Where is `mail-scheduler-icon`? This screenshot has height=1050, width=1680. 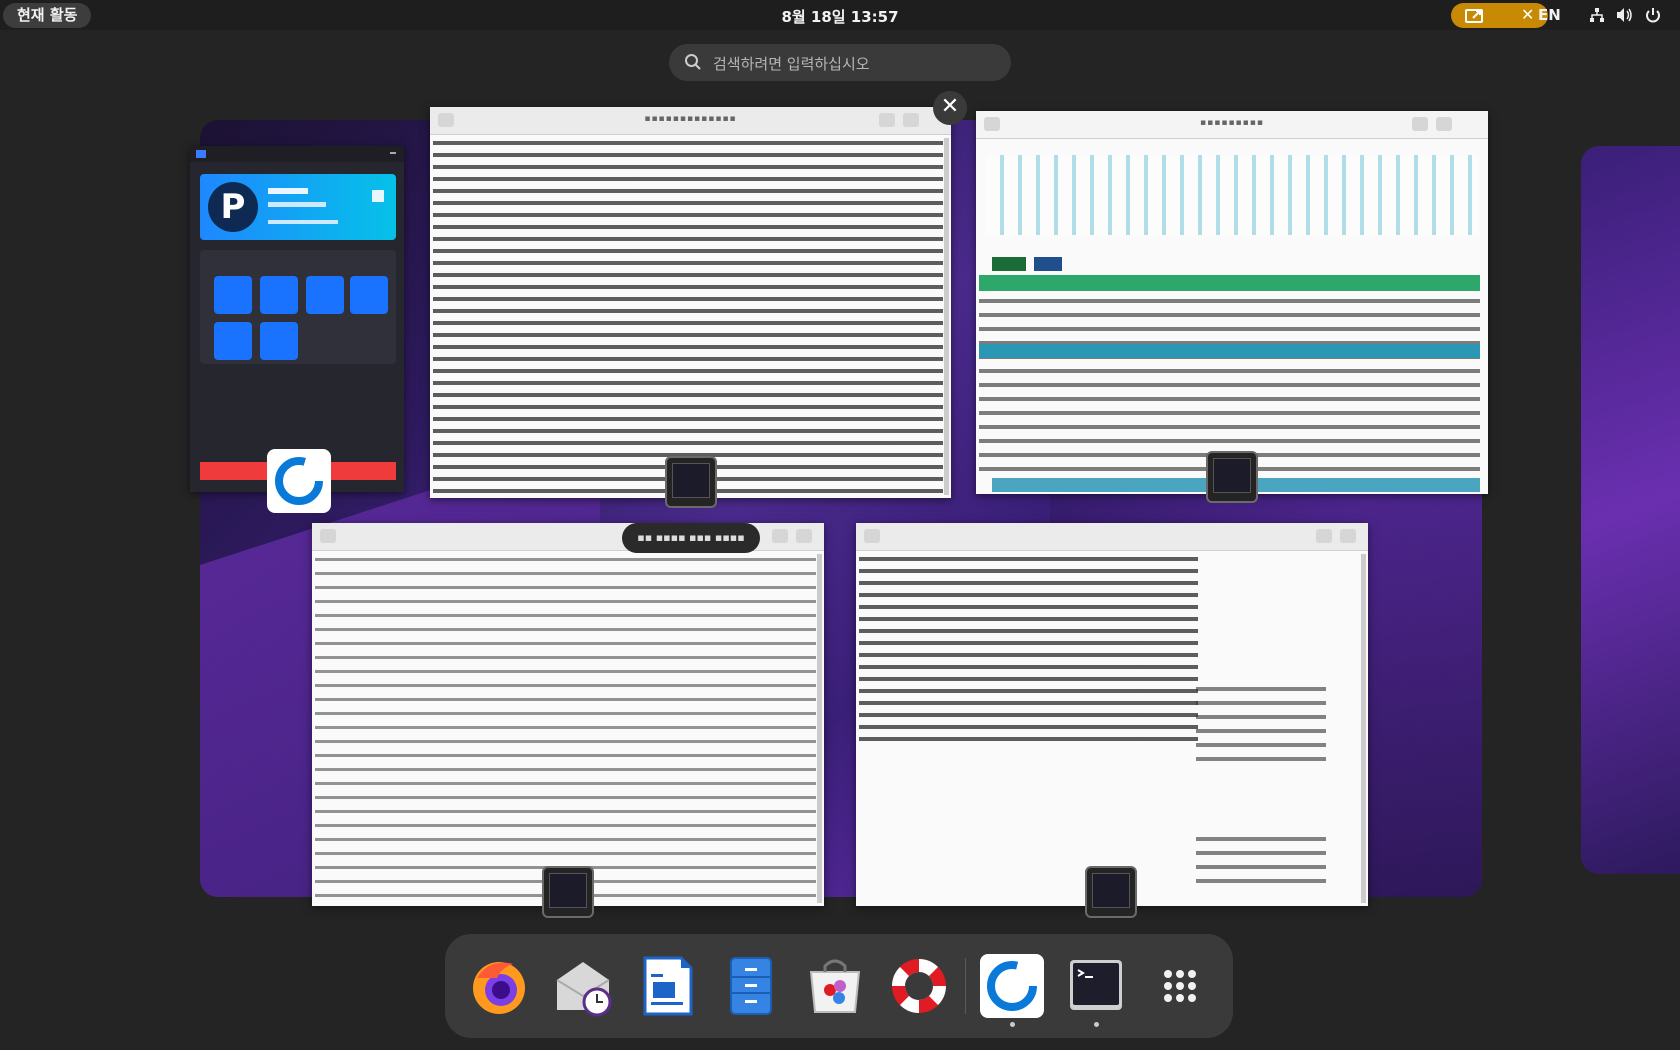 mail-scheduler-icon is located at coordinates (583, 986).